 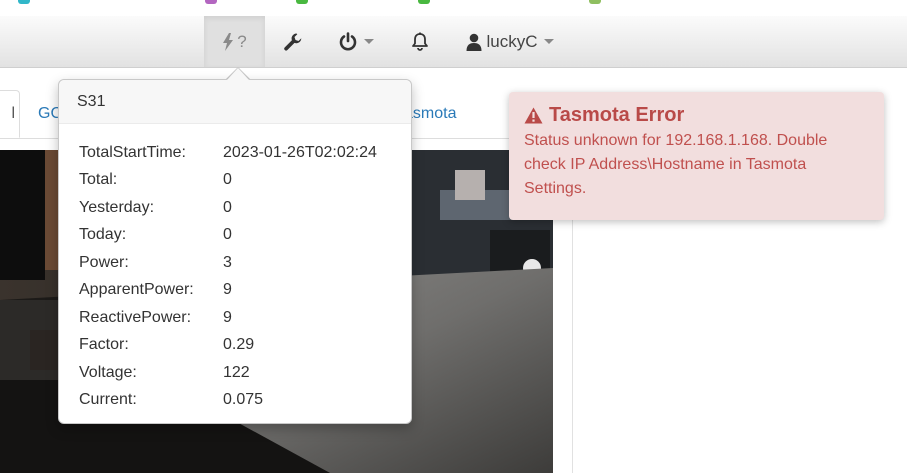 I want to click on table-row: TotalStartTime: 2023-01-26T02:02:24, so click(x=228, y=153).